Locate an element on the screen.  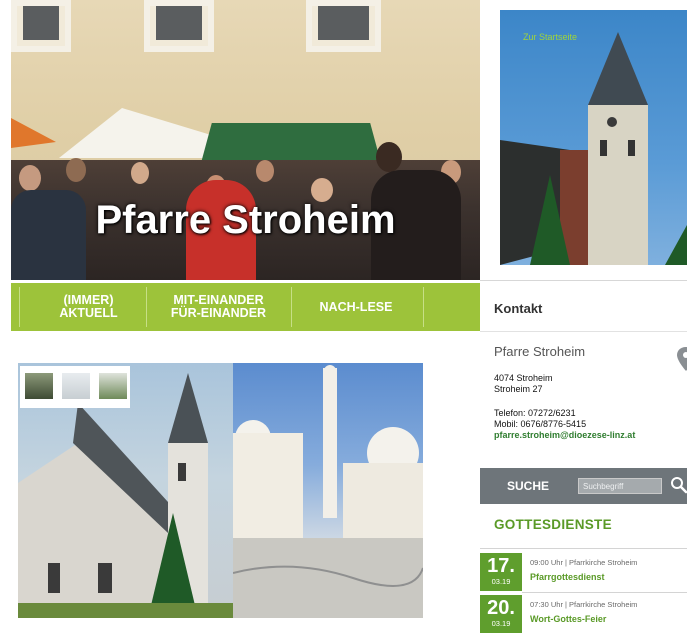
nav-item-label: MIT-EINANDER FÜR-EINANDER is located at coordinates (218, 306).